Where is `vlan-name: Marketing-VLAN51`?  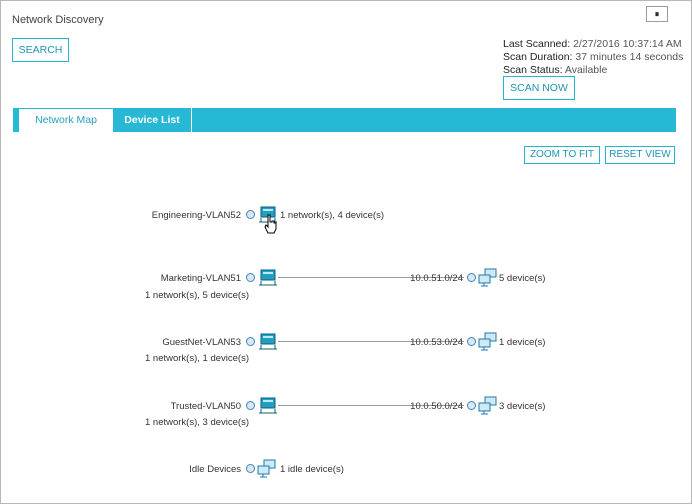
vlan-name: Marketing-VLAN51 is located at coordinates (200, 278).